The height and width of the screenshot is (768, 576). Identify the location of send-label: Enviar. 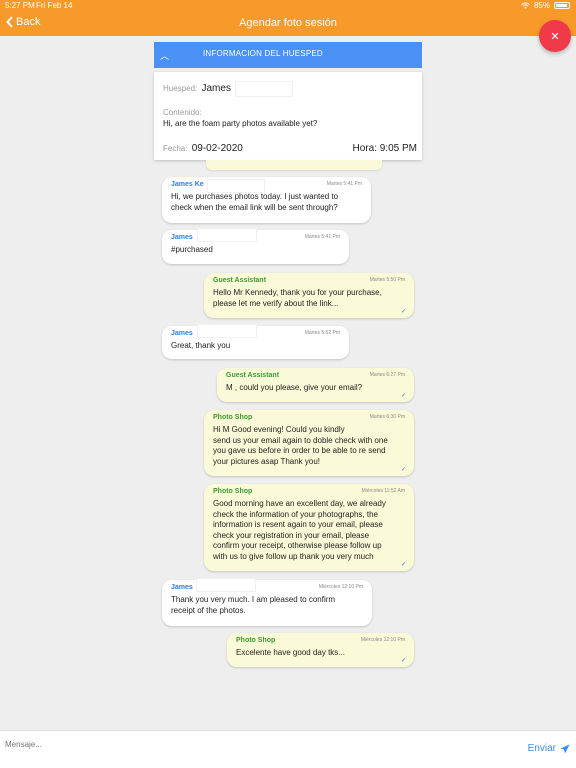
(541, 748).